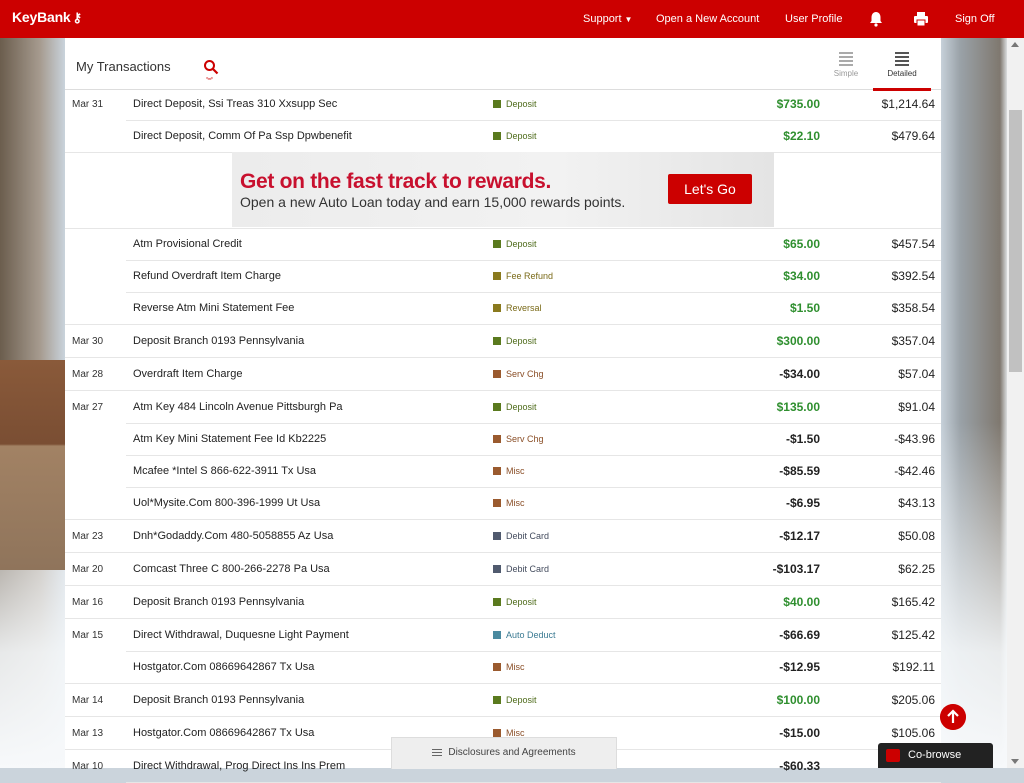 This screenshot has width=1024, height=783. What do you see at coordinates (975, 19) in the screenshot?
I see `nav-sign-off: Sign Off` at bounding box center [975, 19].